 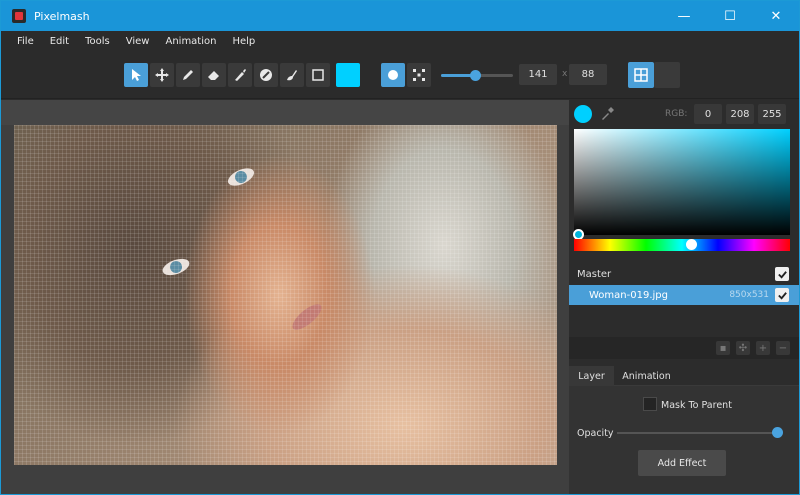 I want to click on smudge-tool-button, so click(x=292, y=75).